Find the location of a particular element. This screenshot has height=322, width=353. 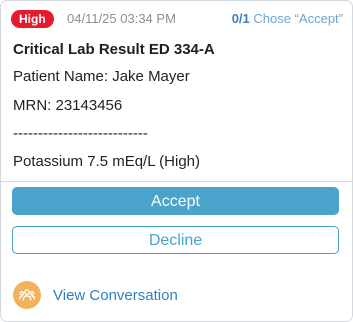

alert-timestamp: 04/11/25 03:34 PM is located at coordinates (121, 18).